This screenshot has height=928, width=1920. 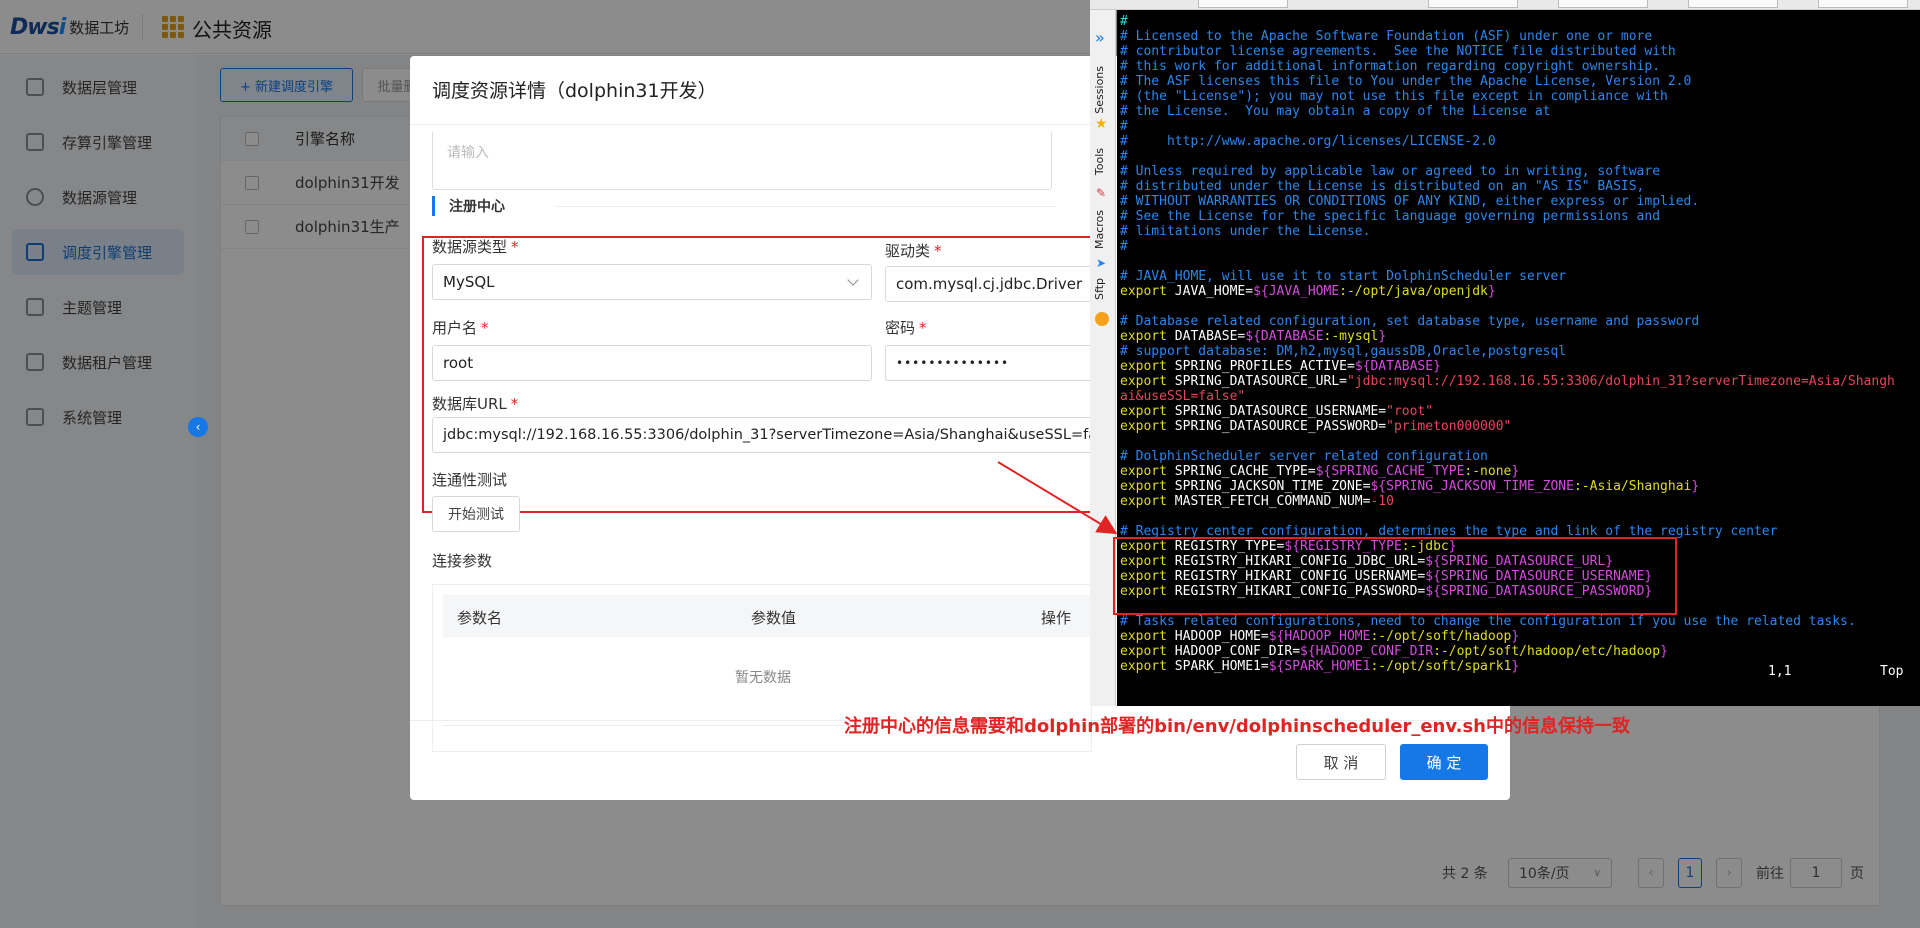 What do you see at coordinates (1057, 498) in the screenshot?
I see `annotation-arrow` at bounding box center [1057, 498].